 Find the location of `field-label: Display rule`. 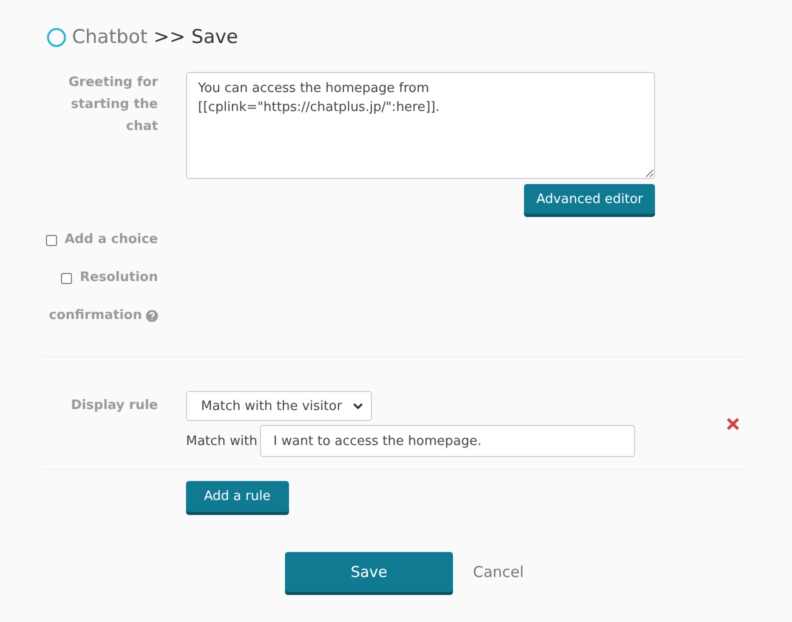

field-label: Display rule is located at coordinates (114, 406).